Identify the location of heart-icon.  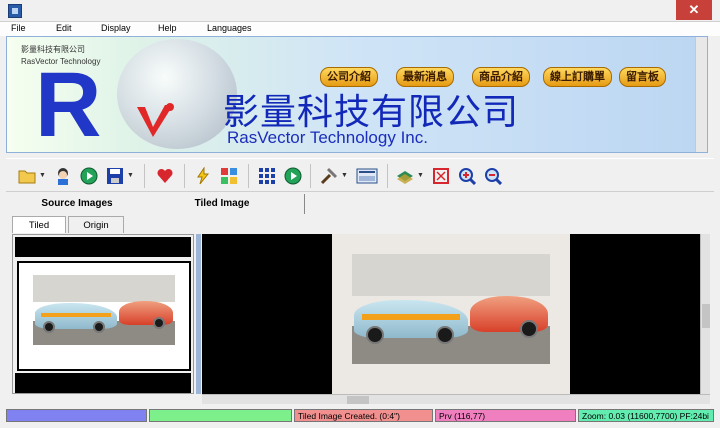
(165, 176).